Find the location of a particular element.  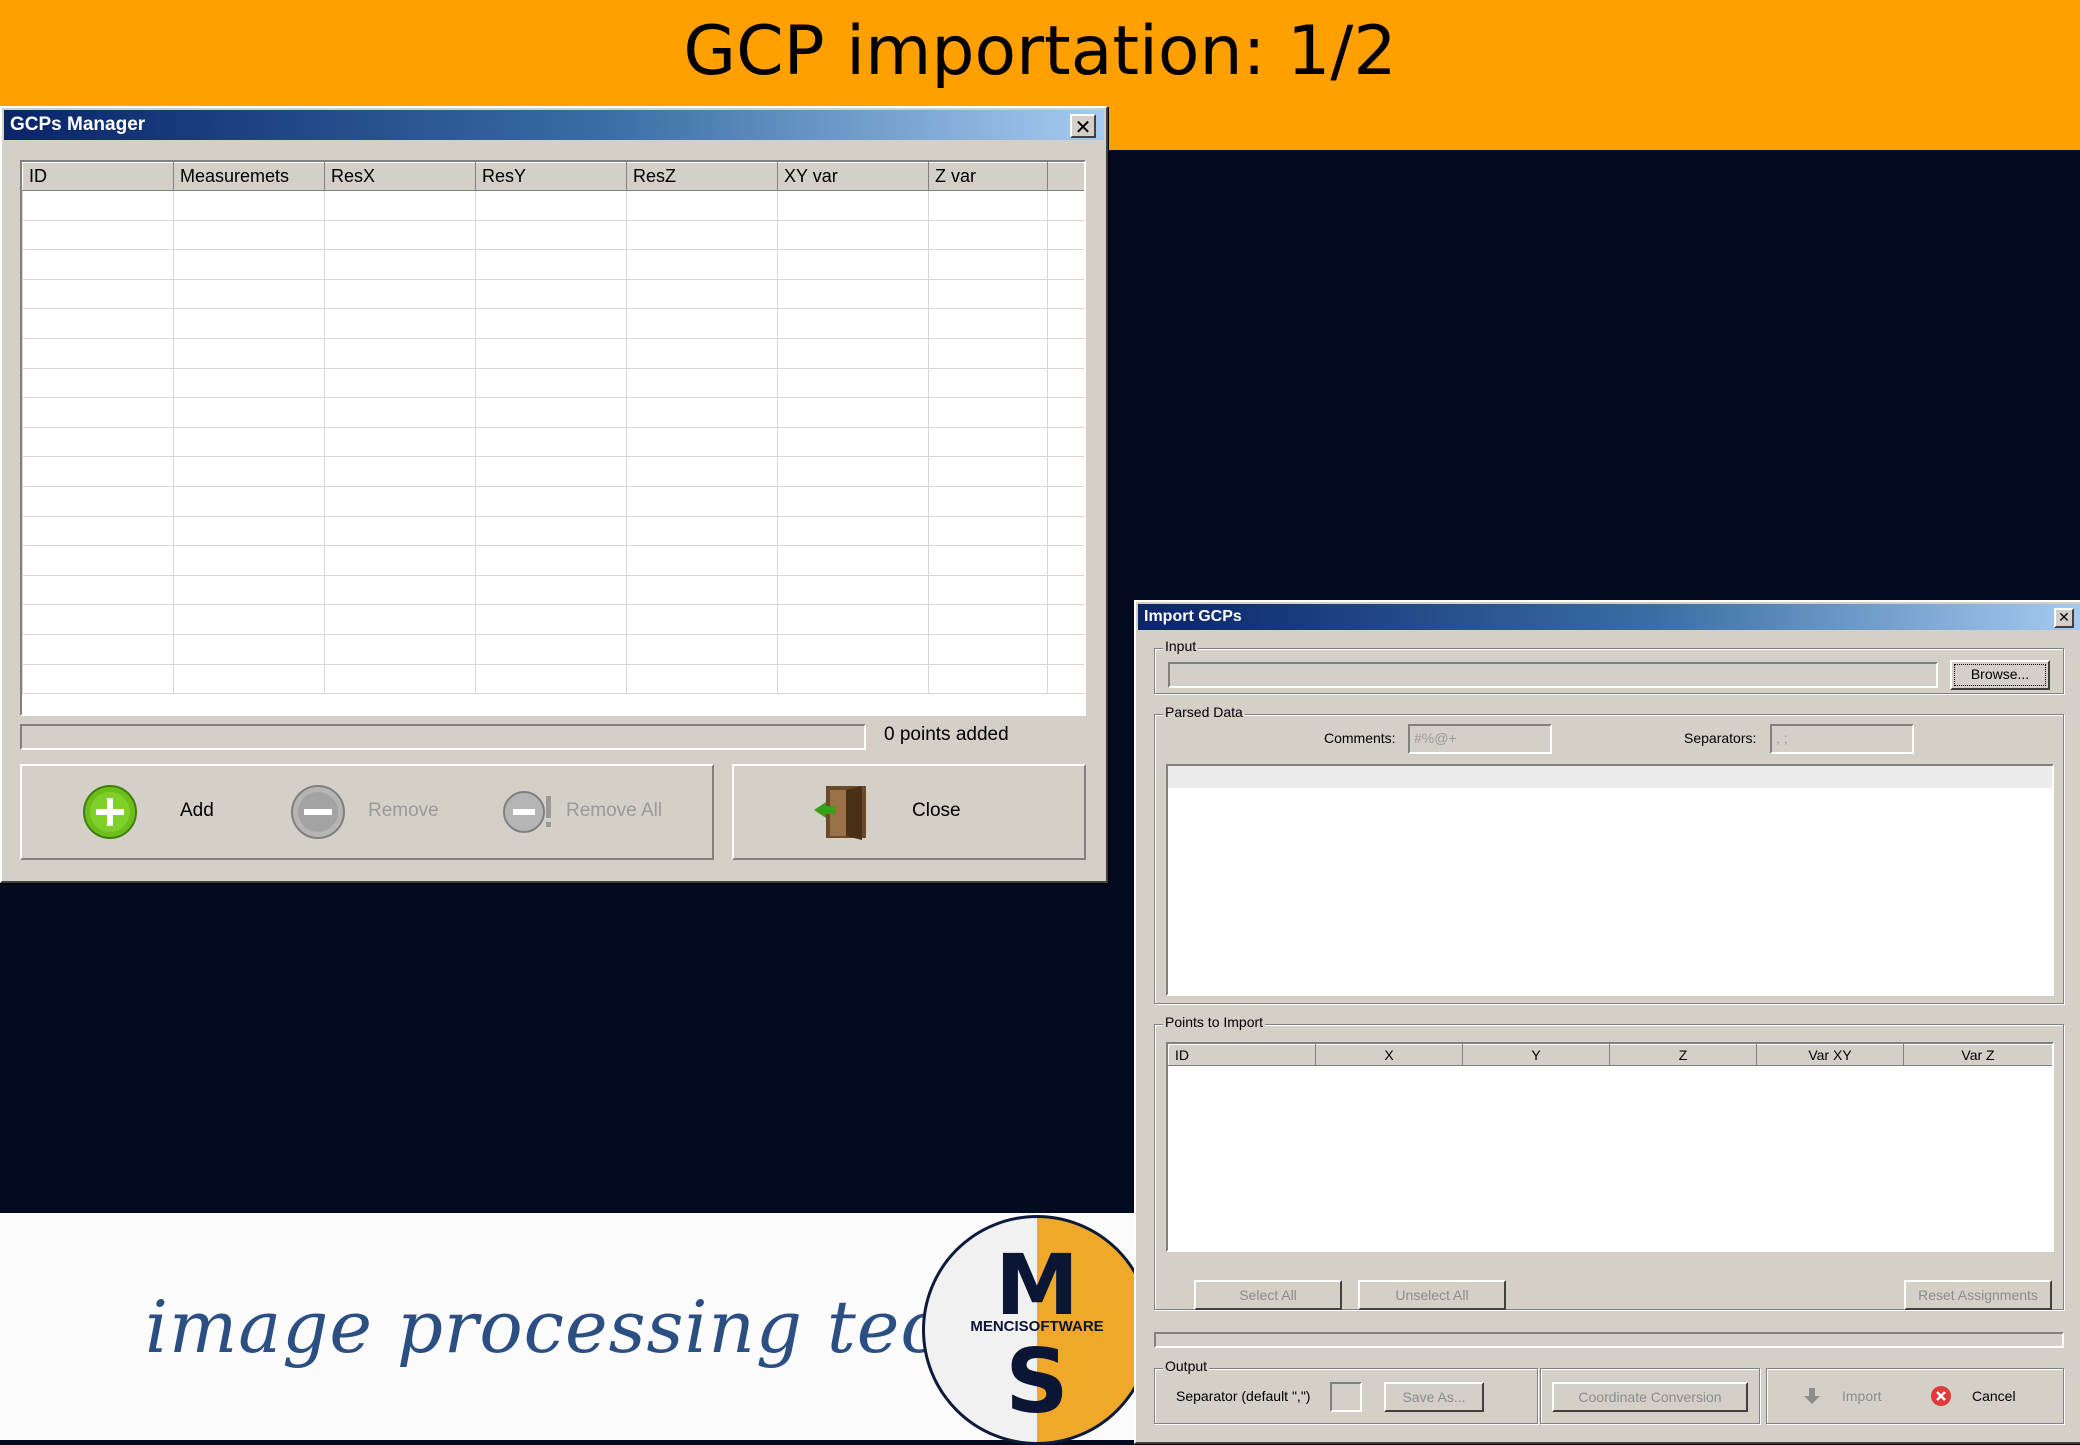

points-column-x: X is located at coordinates (1389, 1055).